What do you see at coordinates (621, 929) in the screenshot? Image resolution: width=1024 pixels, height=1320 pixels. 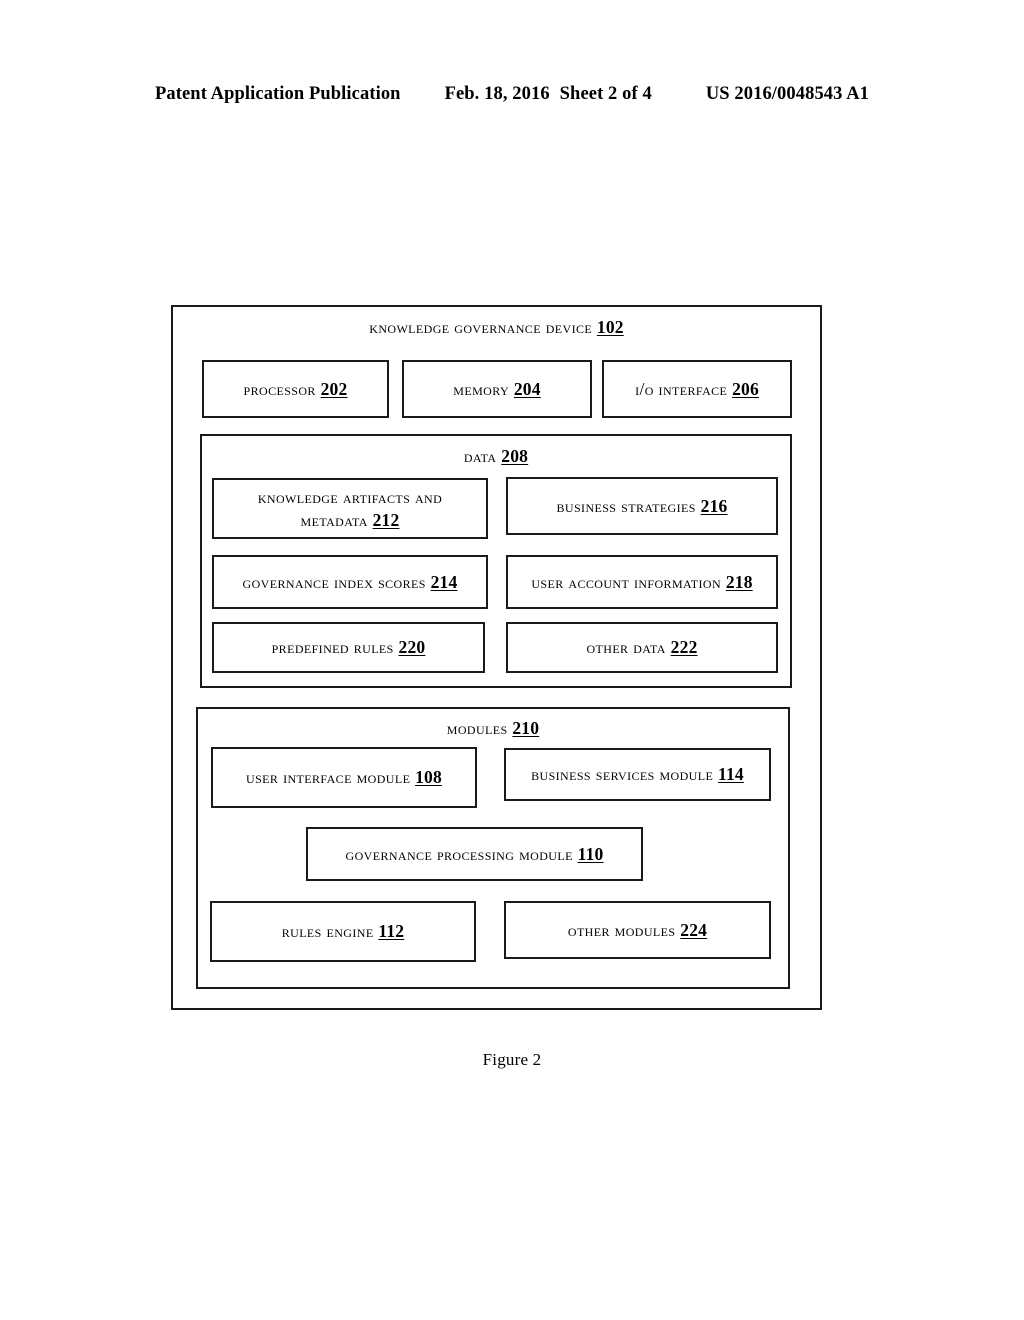 I see `other-modules-label: Other Modules` at bounding box center [621, 929].